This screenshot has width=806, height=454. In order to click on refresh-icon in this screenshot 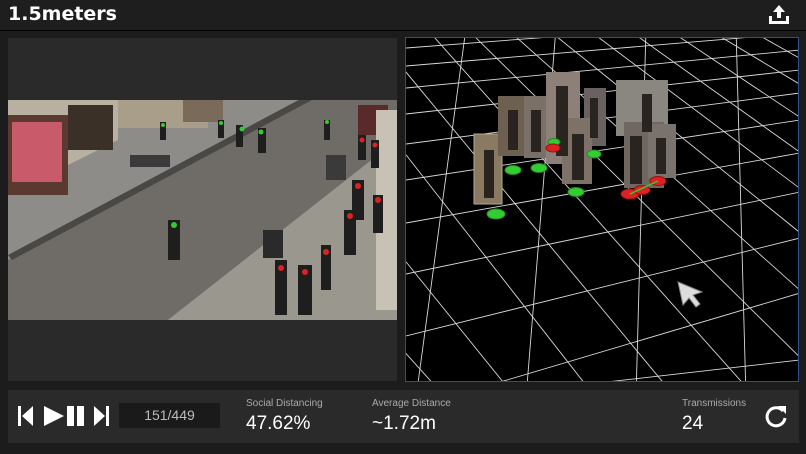, I will do `click(776, 417)`.